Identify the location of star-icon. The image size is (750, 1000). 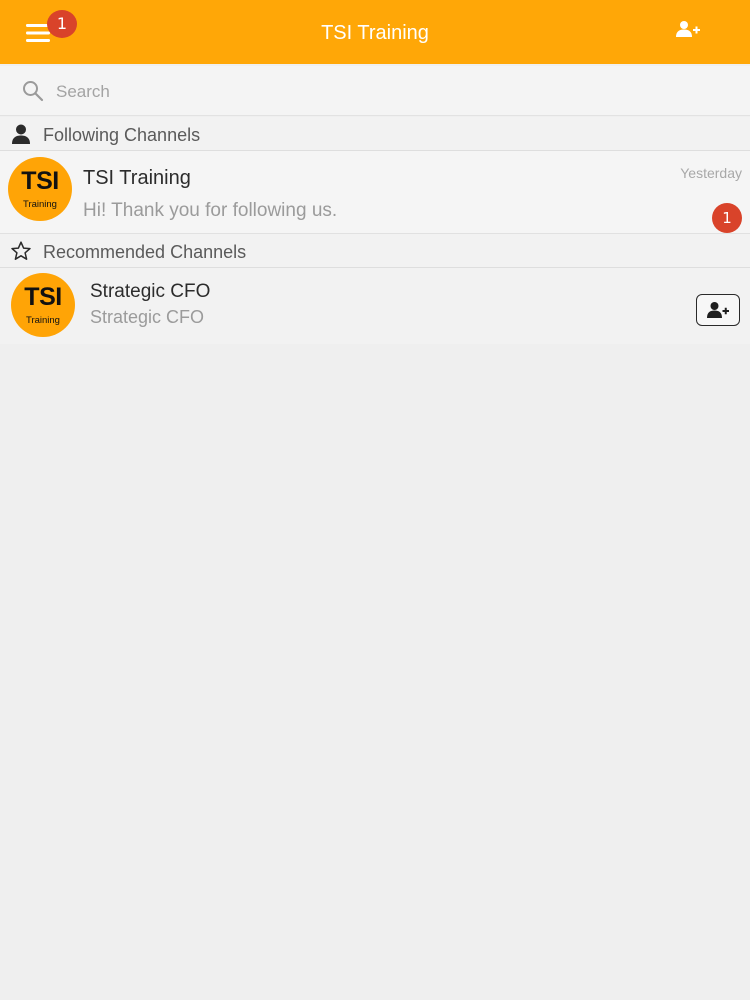
(21, 250).